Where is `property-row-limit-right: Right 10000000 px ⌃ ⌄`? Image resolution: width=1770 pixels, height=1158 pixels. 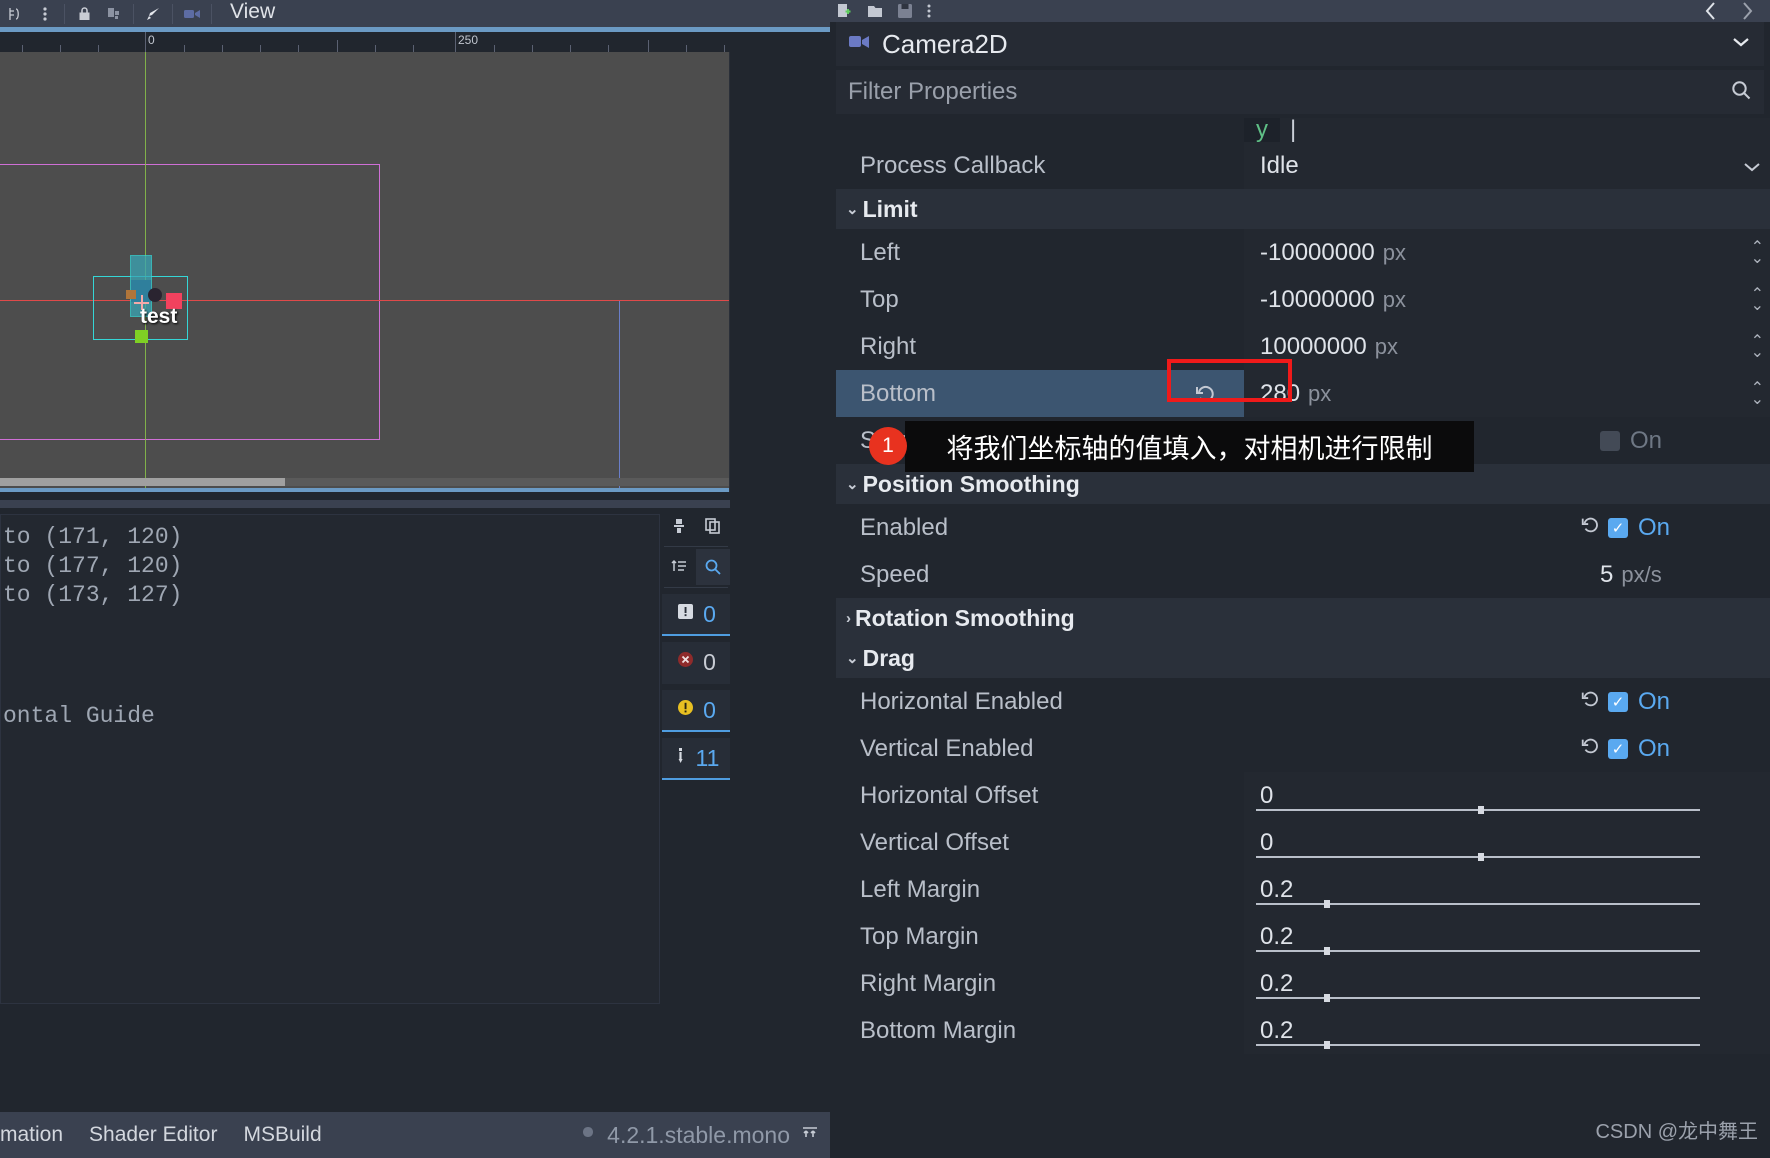 property-row-limit-right: Right 10000000 px ⌃ ⌄ is located at coordinates (1303, 346).